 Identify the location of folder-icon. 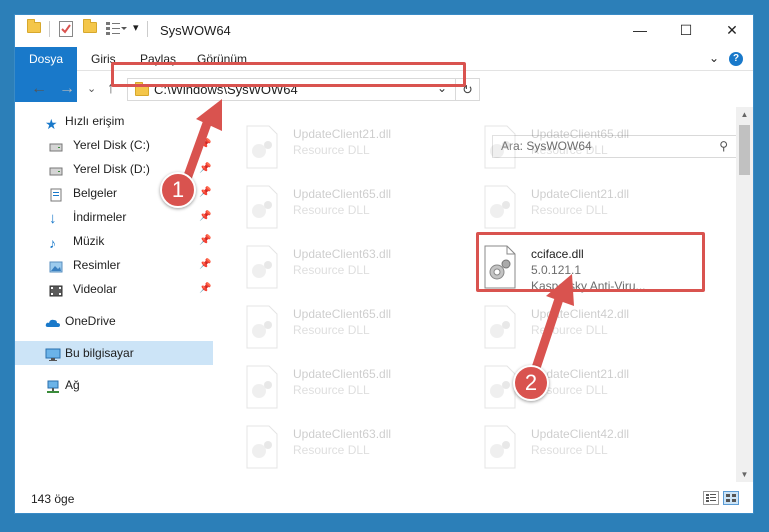
(34, 29).